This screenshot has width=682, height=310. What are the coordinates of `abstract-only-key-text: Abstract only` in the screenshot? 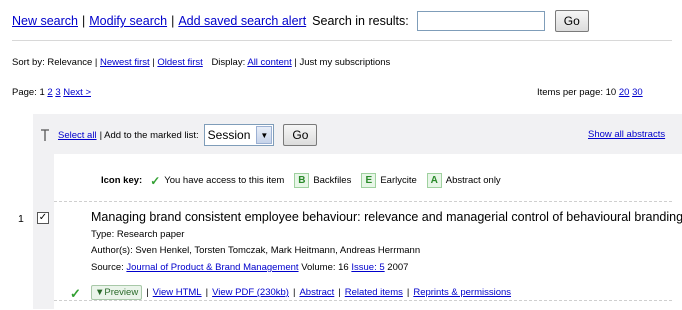 It's located at (473, 180).